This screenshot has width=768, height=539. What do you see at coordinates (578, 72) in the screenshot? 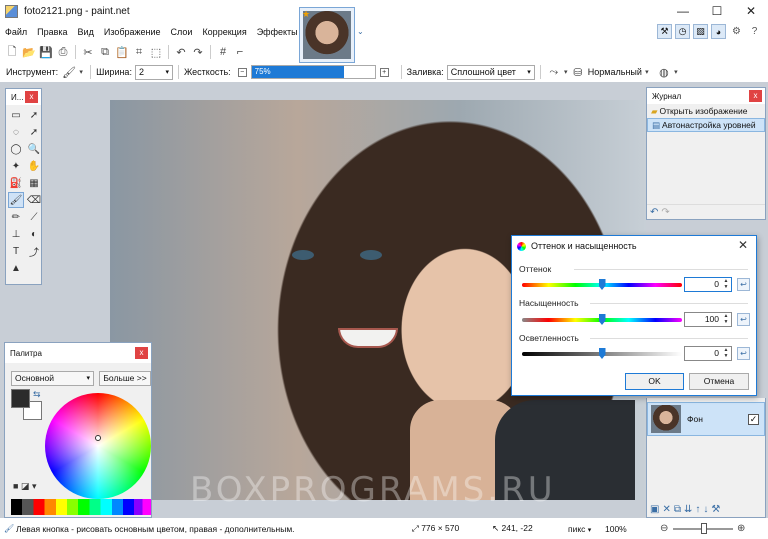
I see `blend-mode-icon: ⛁` at bounding box center [578, 72].